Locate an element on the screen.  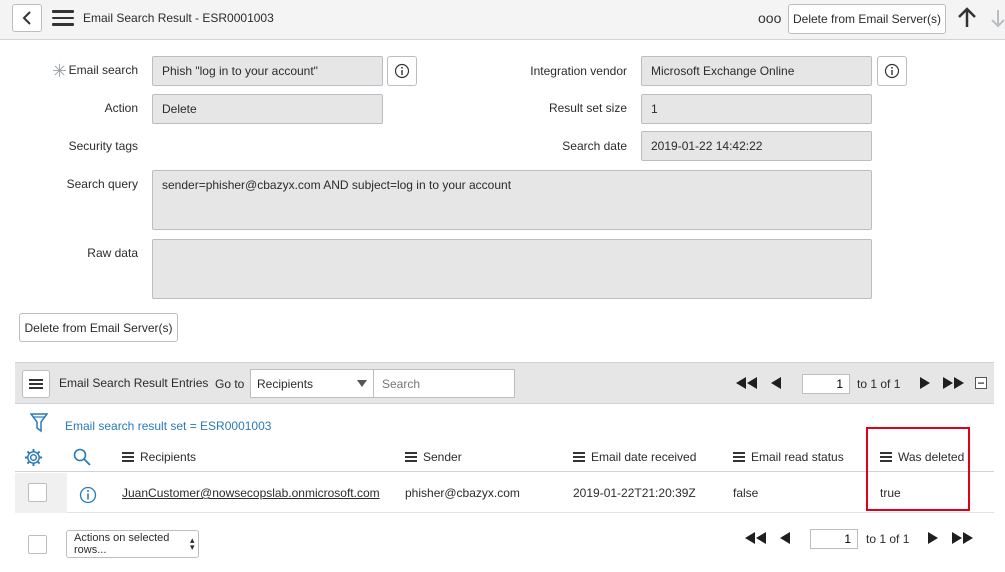
search-query-label: Search query is located at coordinates (102, 184).